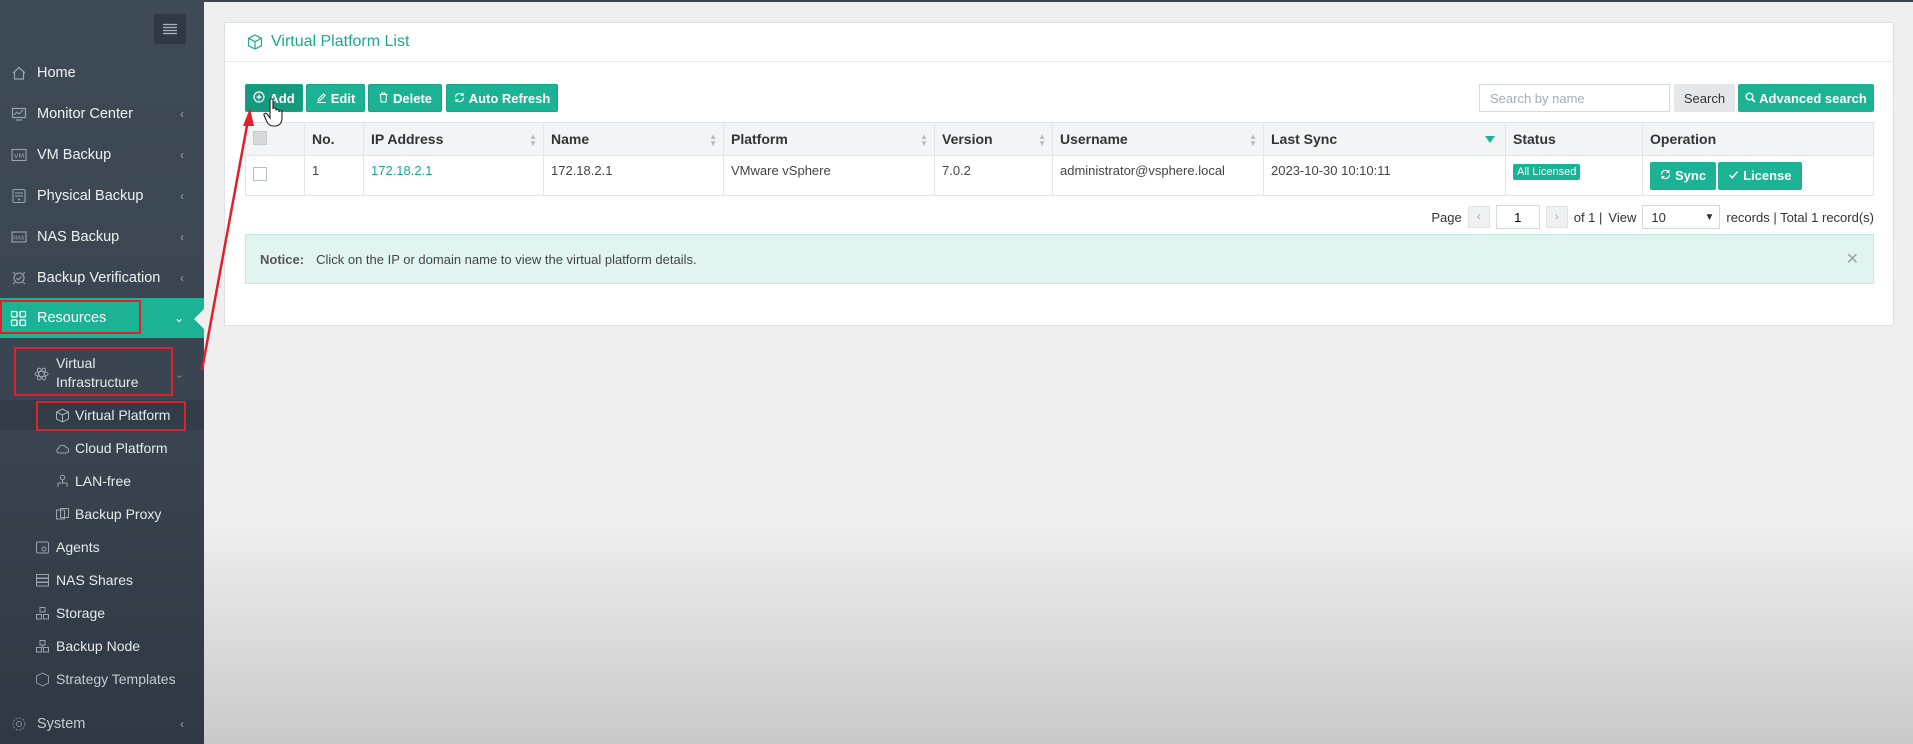 This screenshot has height=744, width=1913. Describe the element at coordinates (1704, 98) in the screenshot. I see `search-button: Search` at that location.